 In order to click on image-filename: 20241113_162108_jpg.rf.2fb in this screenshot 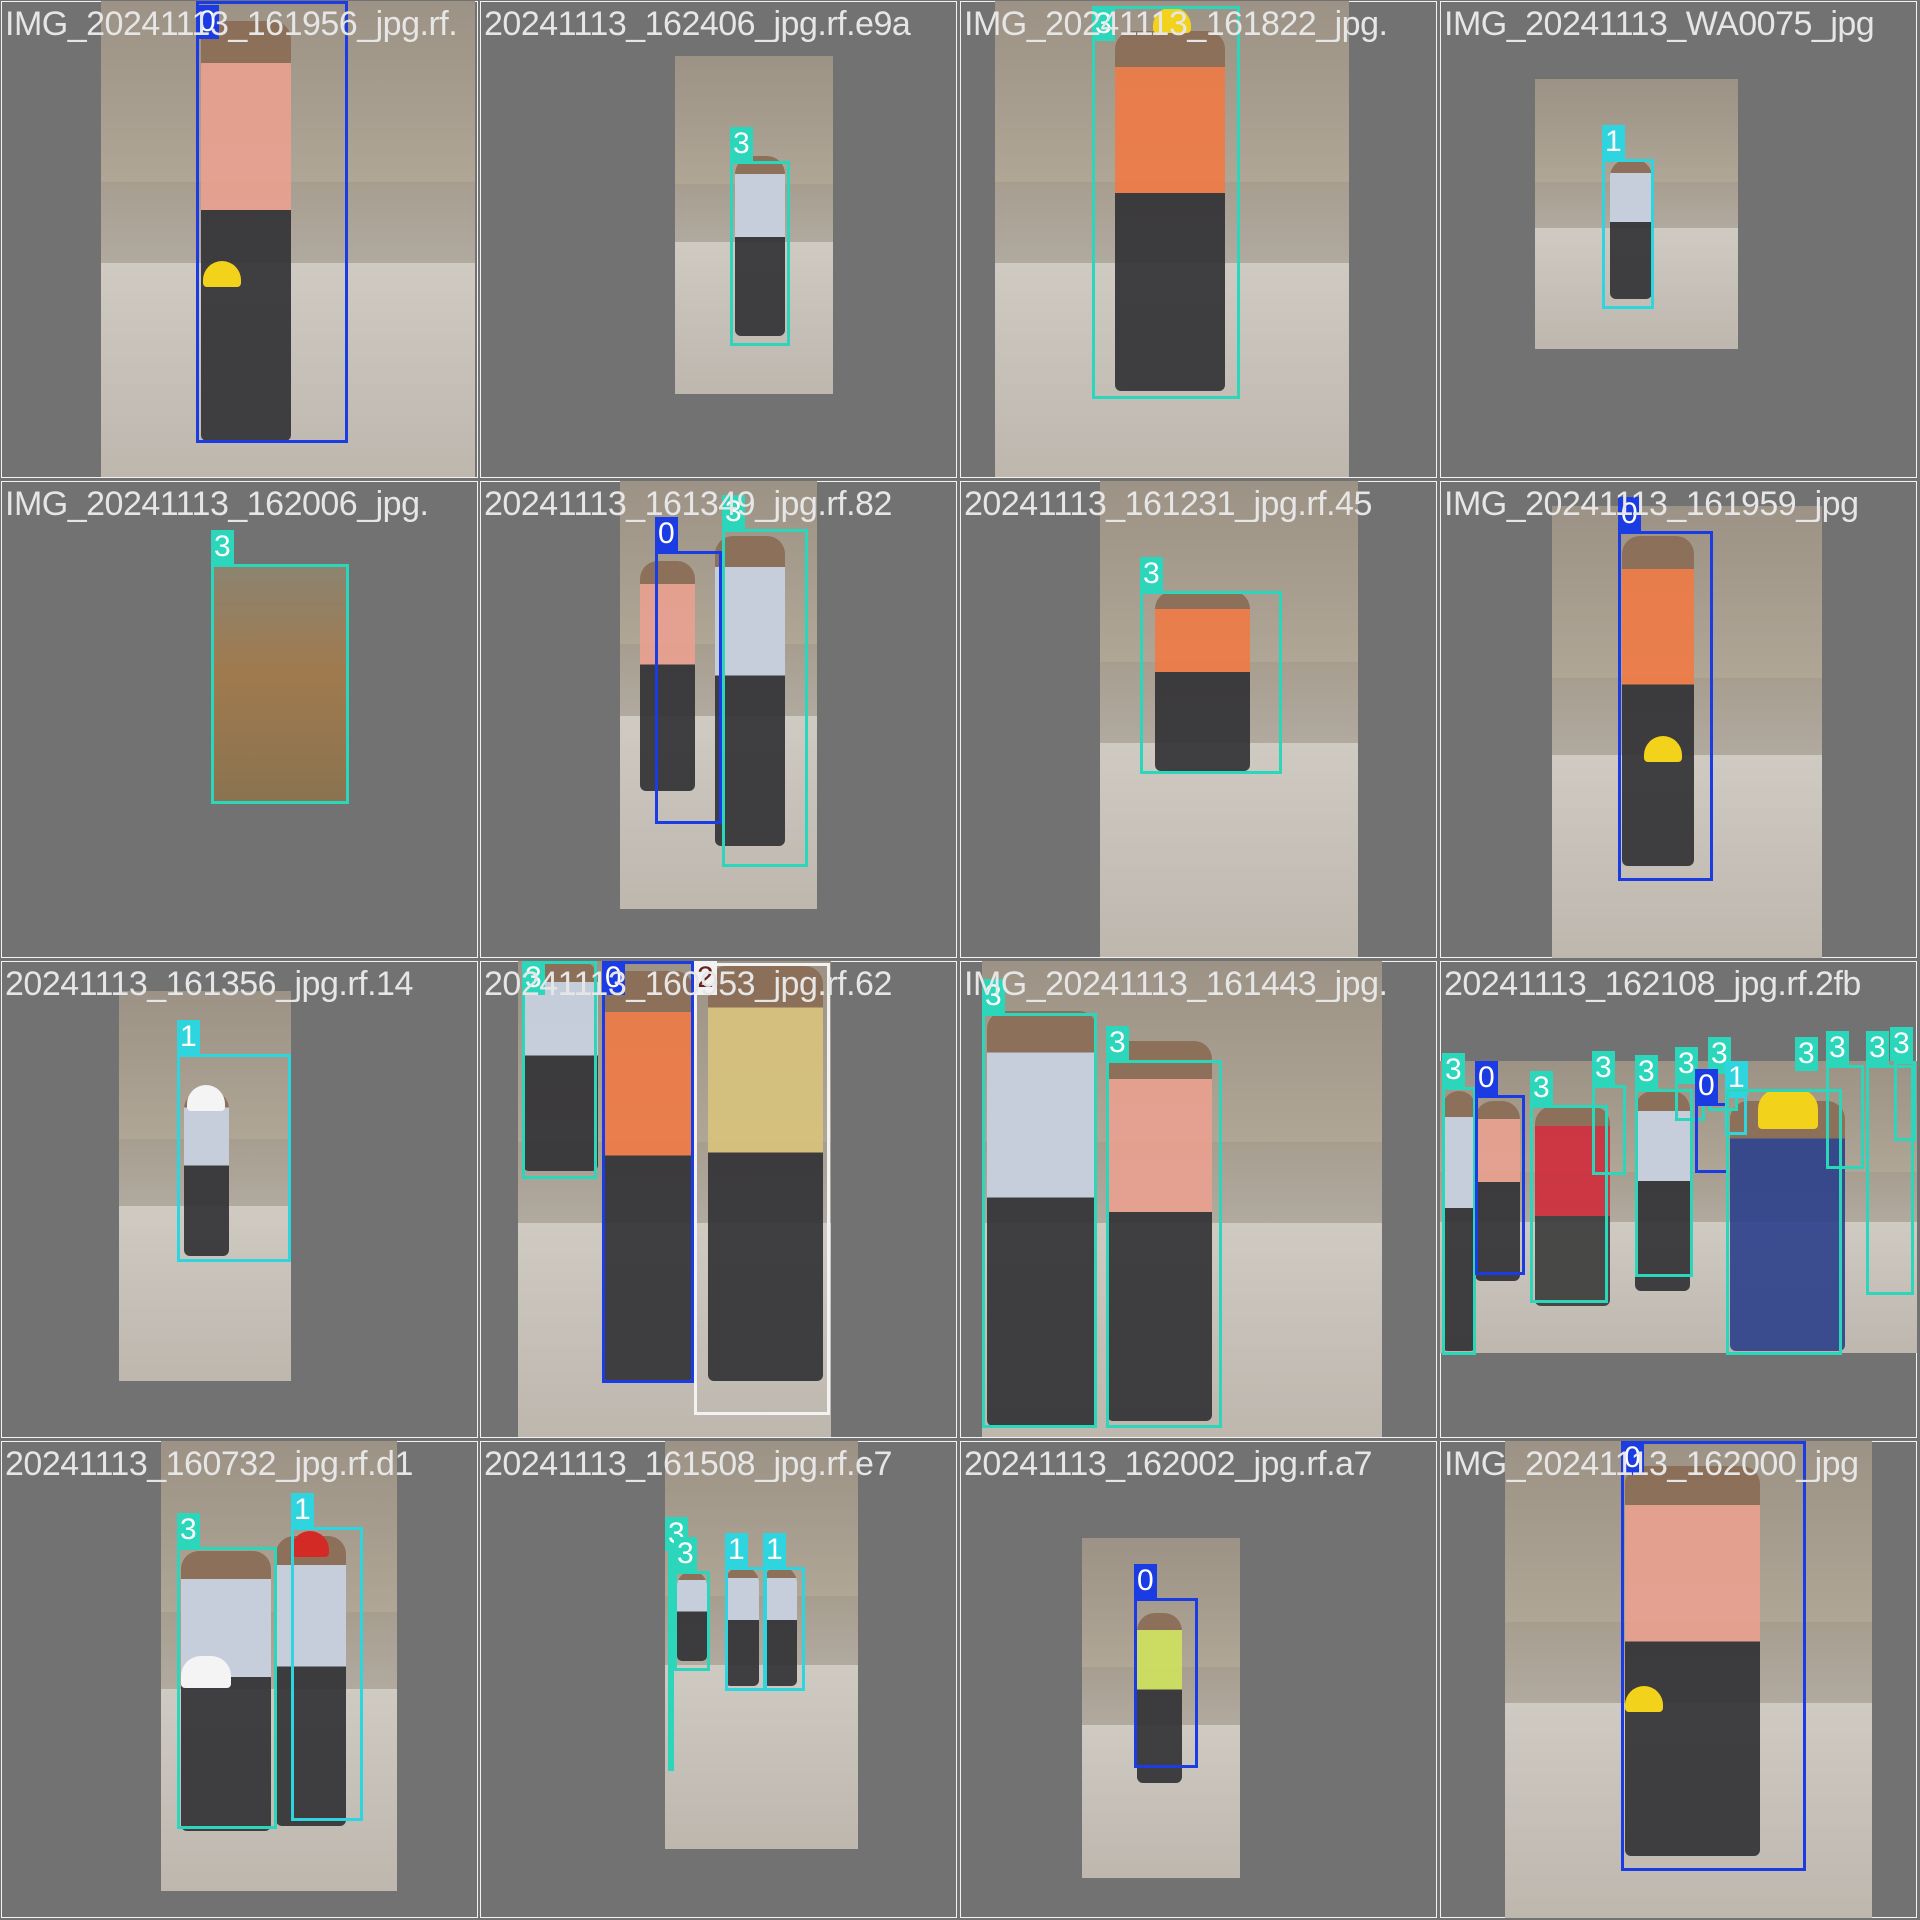, I will do `click(1652, 984)`.